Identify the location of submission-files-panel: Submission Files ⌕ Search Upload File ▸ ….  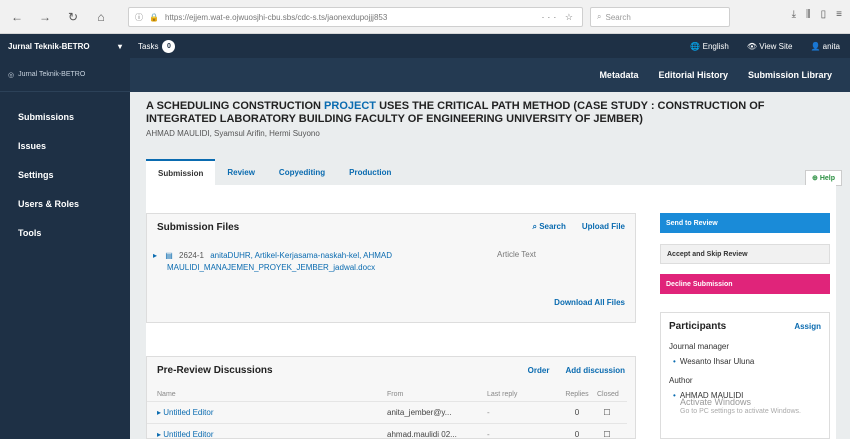
(391, 268).